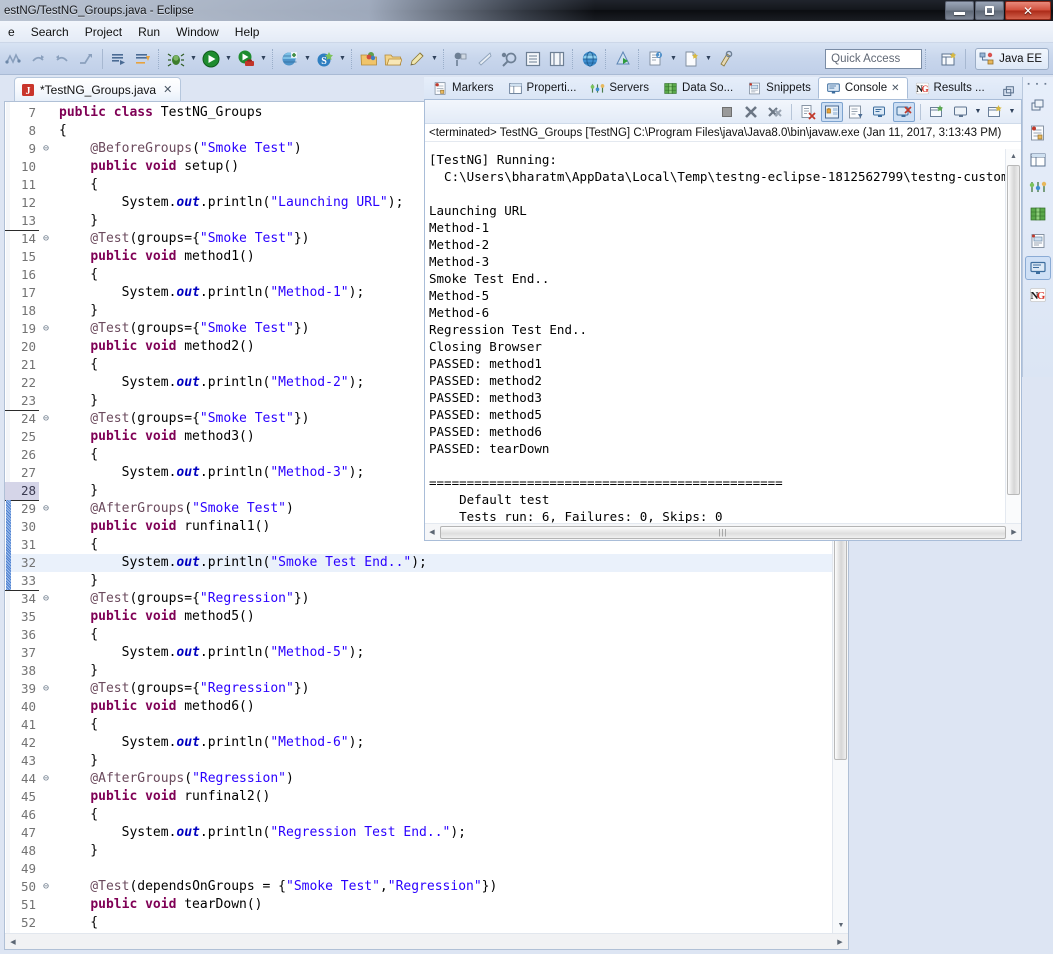  Describe the element at coordinates (1038, 106) in the screenshot. I see `restore-view-stack-icon` at that location.